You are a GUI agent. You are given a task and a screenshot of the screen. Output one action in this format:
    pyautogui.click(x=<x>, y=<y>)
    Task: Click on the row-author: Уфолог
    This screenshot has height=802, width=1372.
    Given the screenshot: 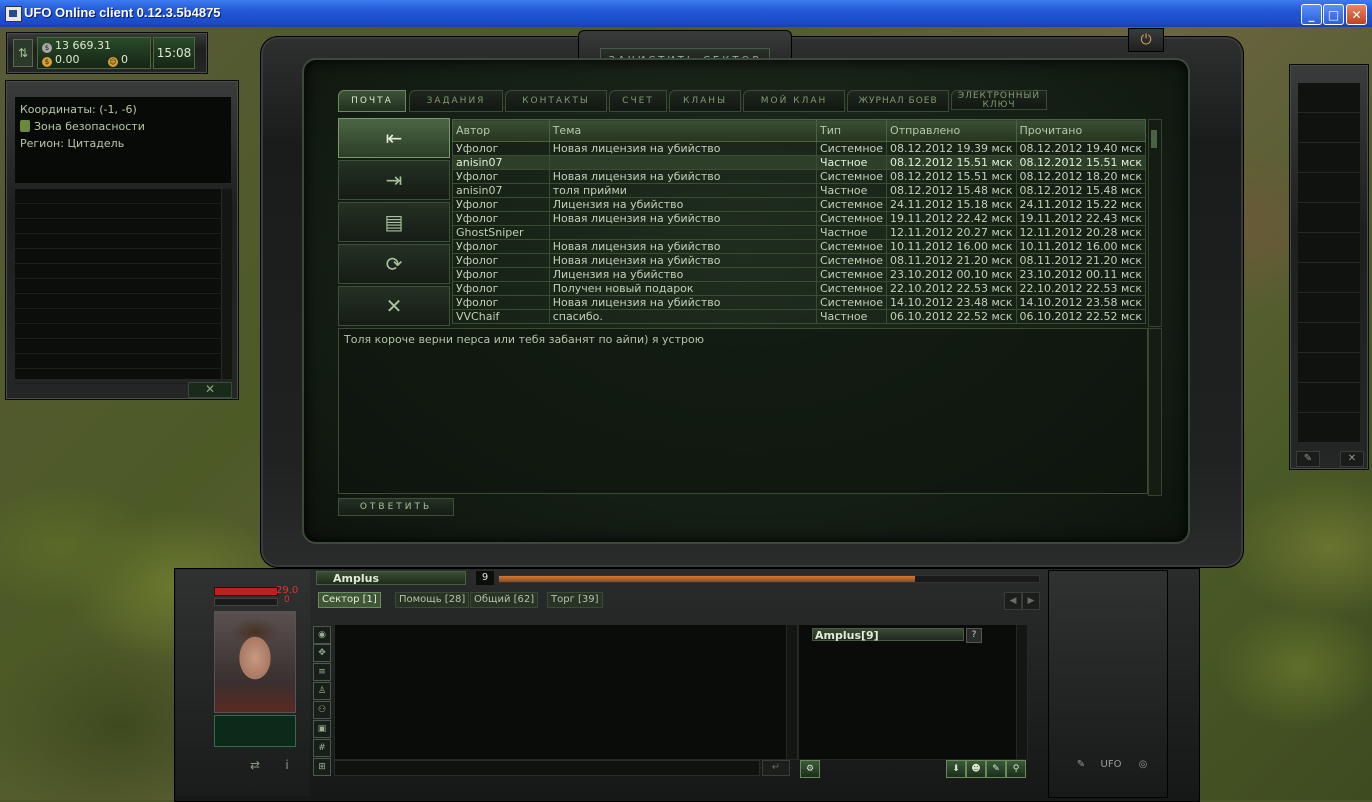 What is the action you would take?
    pyautogui.click(x=501, y=246)
    